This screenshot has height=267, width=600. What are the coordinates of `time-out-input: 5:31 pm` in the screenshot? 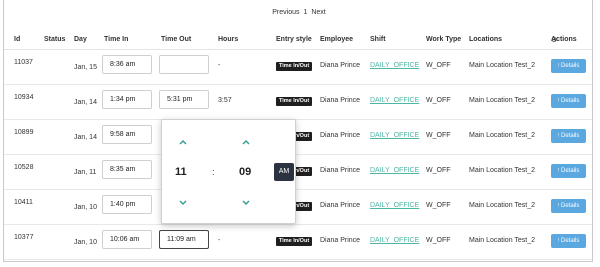 It's located at (184, 99).